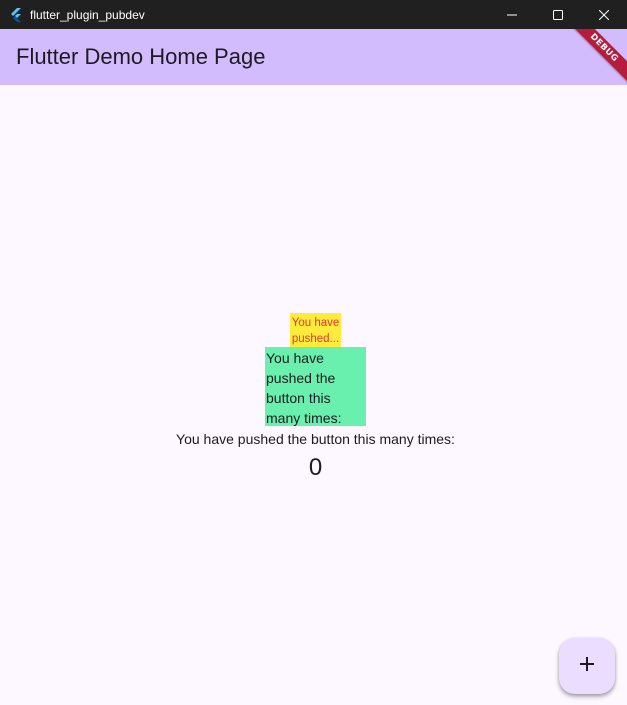 The width and height of the screenshot is (627, 705). I want to click on maximize-icon, so click(558, 14).